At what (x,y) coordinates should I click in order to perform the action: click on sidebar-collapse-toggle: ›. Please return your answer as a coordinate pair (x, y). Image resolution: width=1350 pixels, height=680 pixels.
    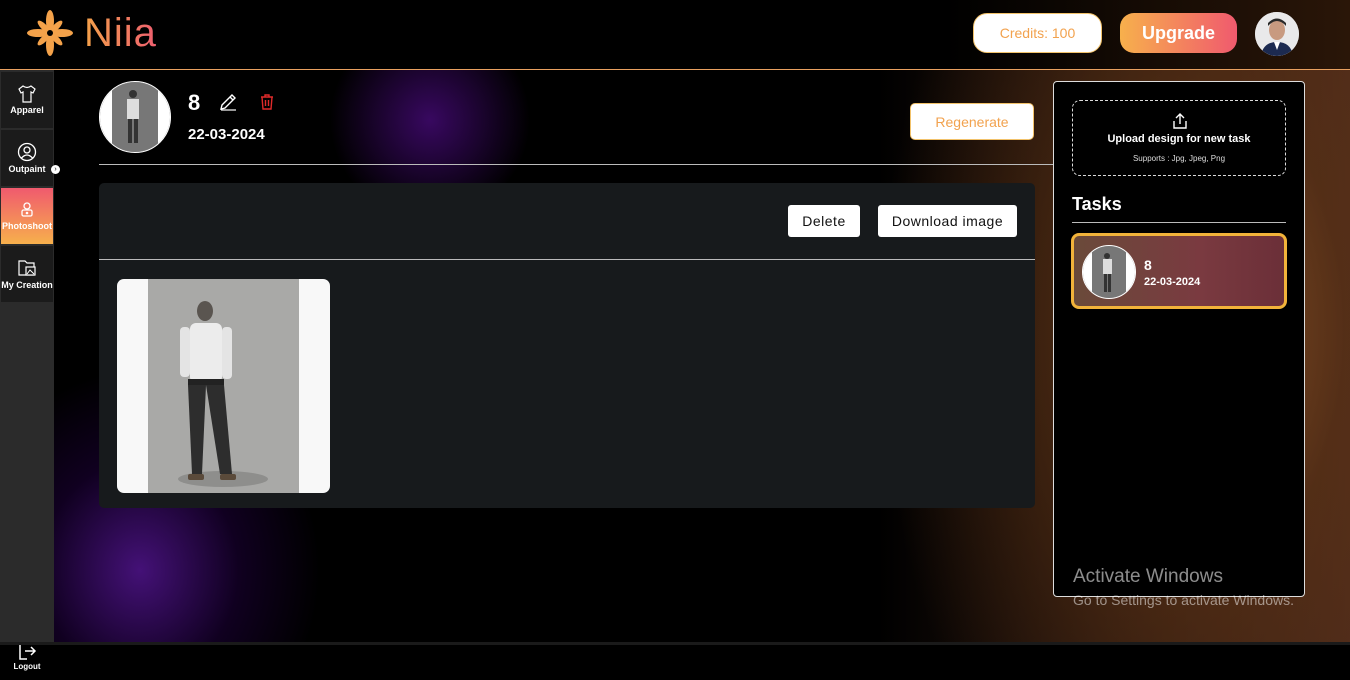
    Looking at the image, I should click on (55, 169).